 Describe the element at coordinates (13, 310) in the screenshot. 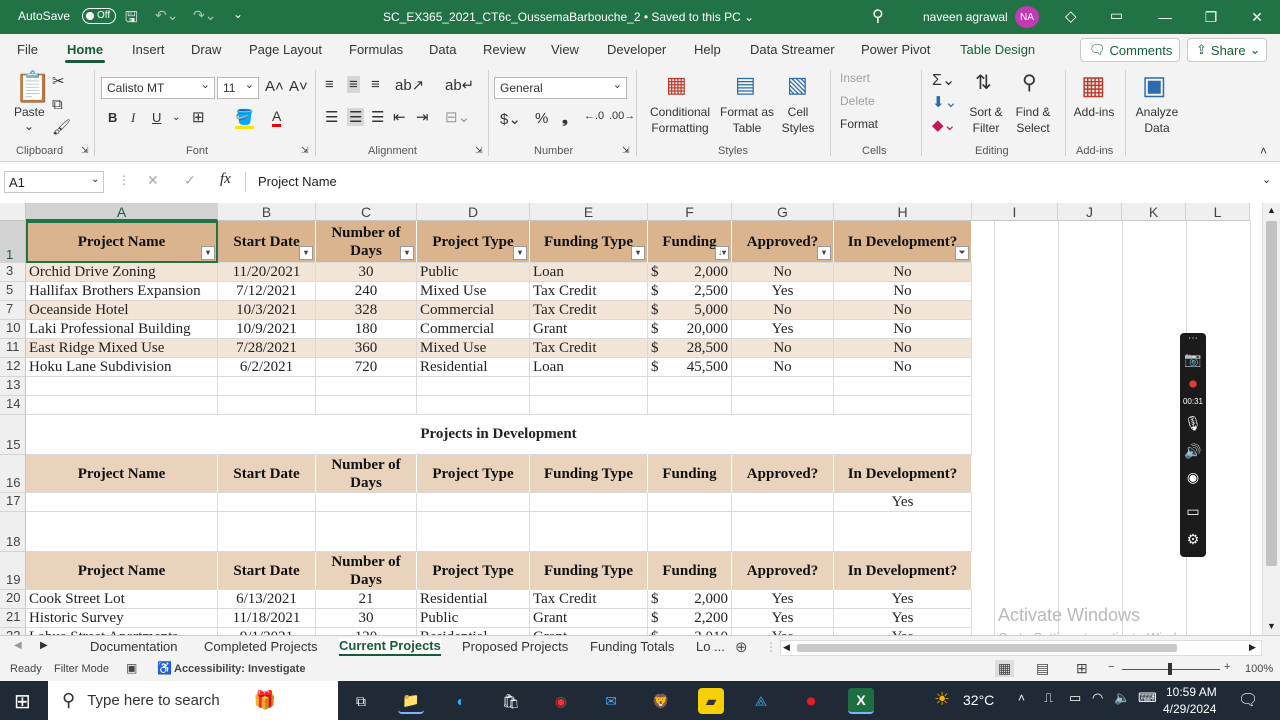

I see `row-header: 7` at that location.